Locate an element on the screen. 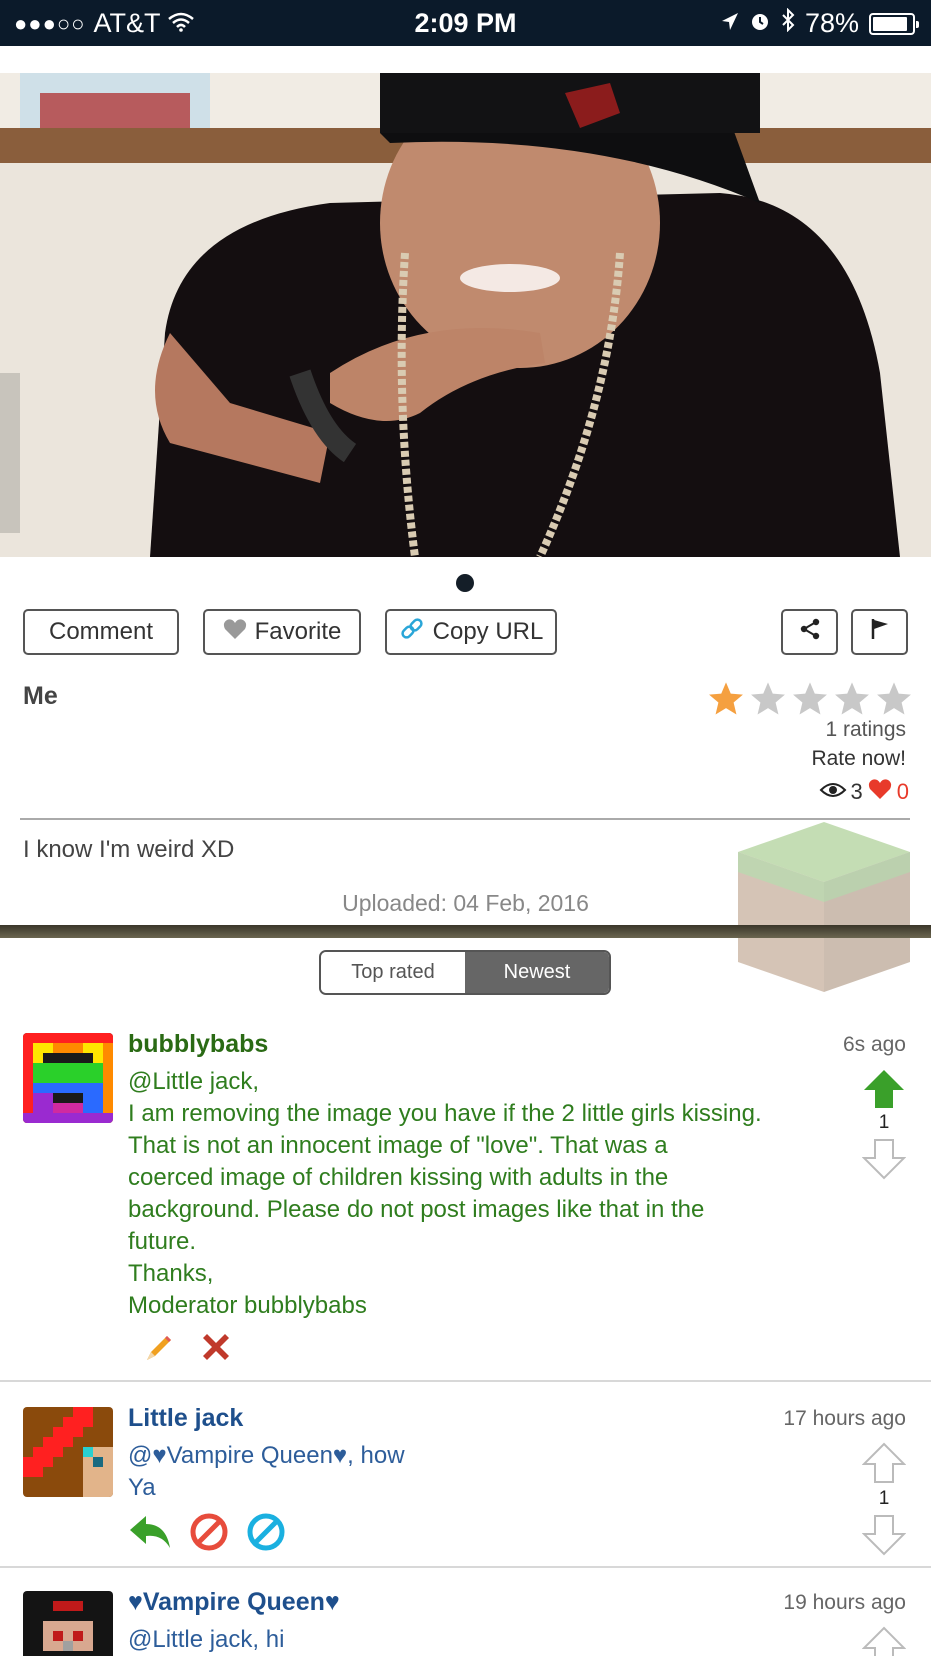 This screenshot has height=1656, width=931. upload-date: Uploaded: 04 Feb, 2016 is located at coordinates (465, 903).